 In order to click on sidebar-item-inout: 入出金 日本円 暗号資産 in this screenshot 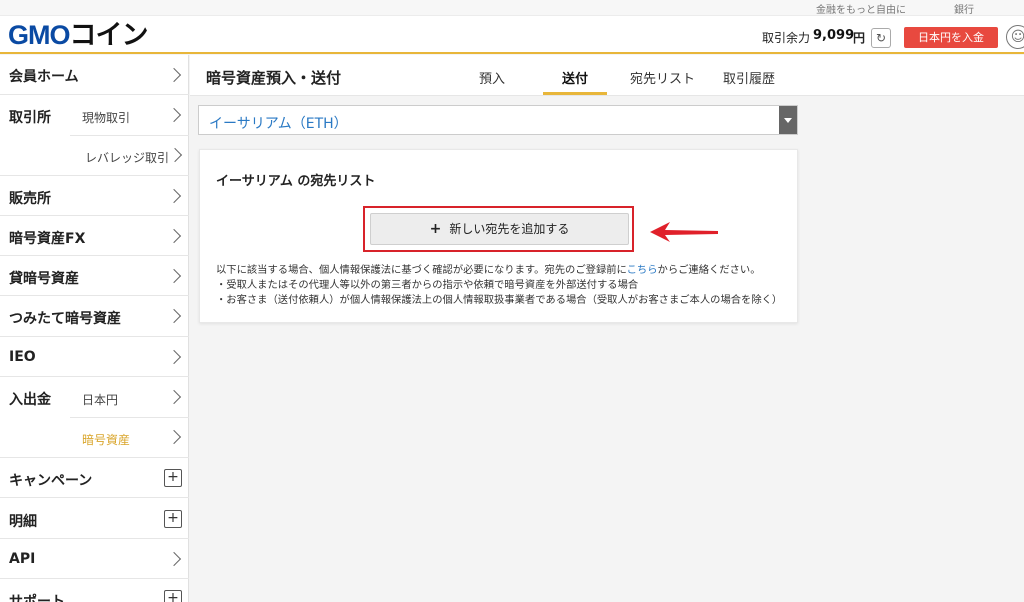, I will do `click(94, 417)`.